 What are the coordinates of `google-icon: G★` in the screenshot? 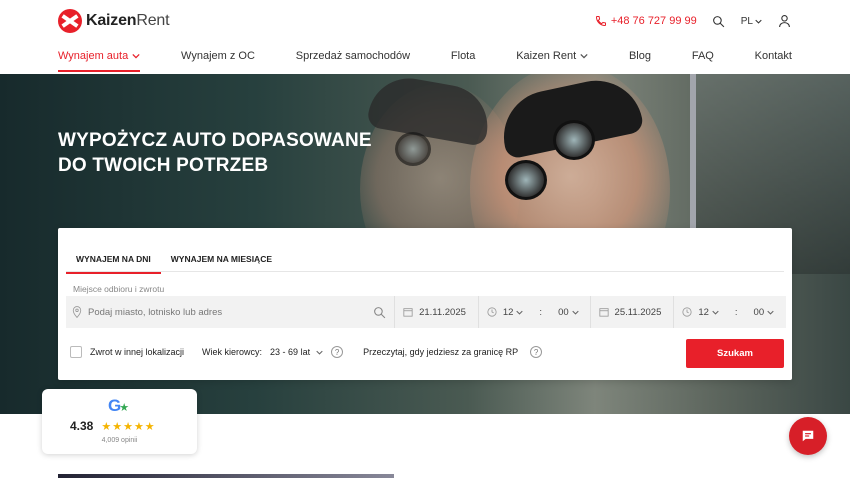 It's located at (119, 405).